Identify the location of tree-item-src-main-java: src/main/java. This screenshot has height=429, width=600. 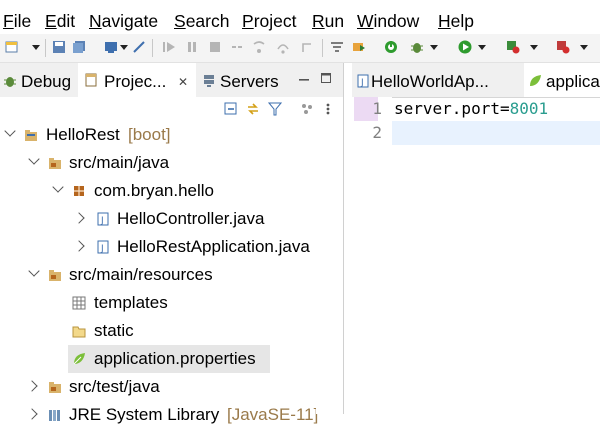
(150, 163).